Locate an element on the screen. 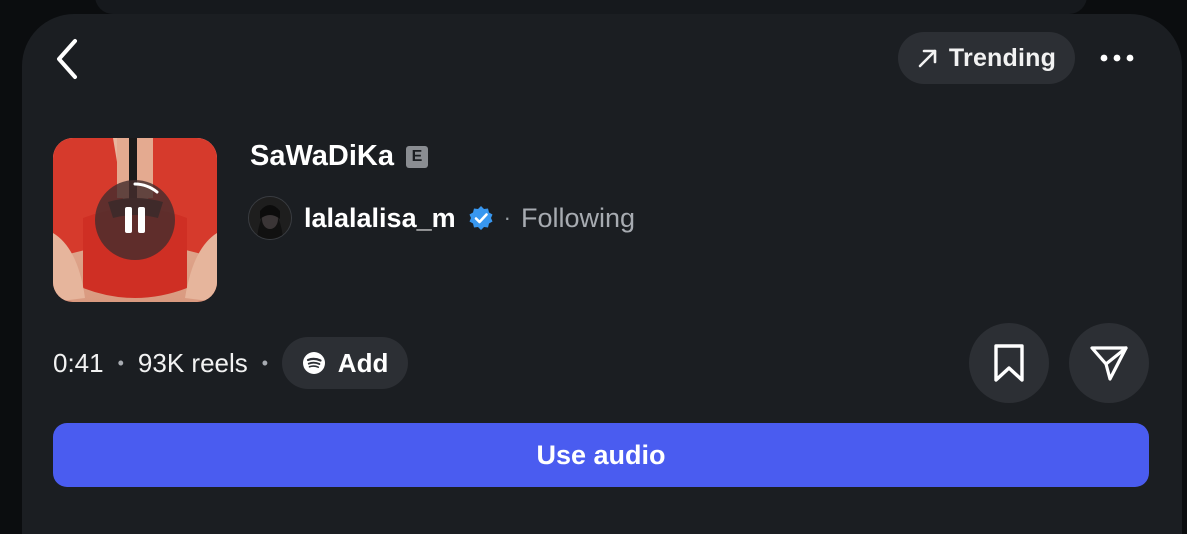  trending-button: Trending is located at coordinates (986, 58).